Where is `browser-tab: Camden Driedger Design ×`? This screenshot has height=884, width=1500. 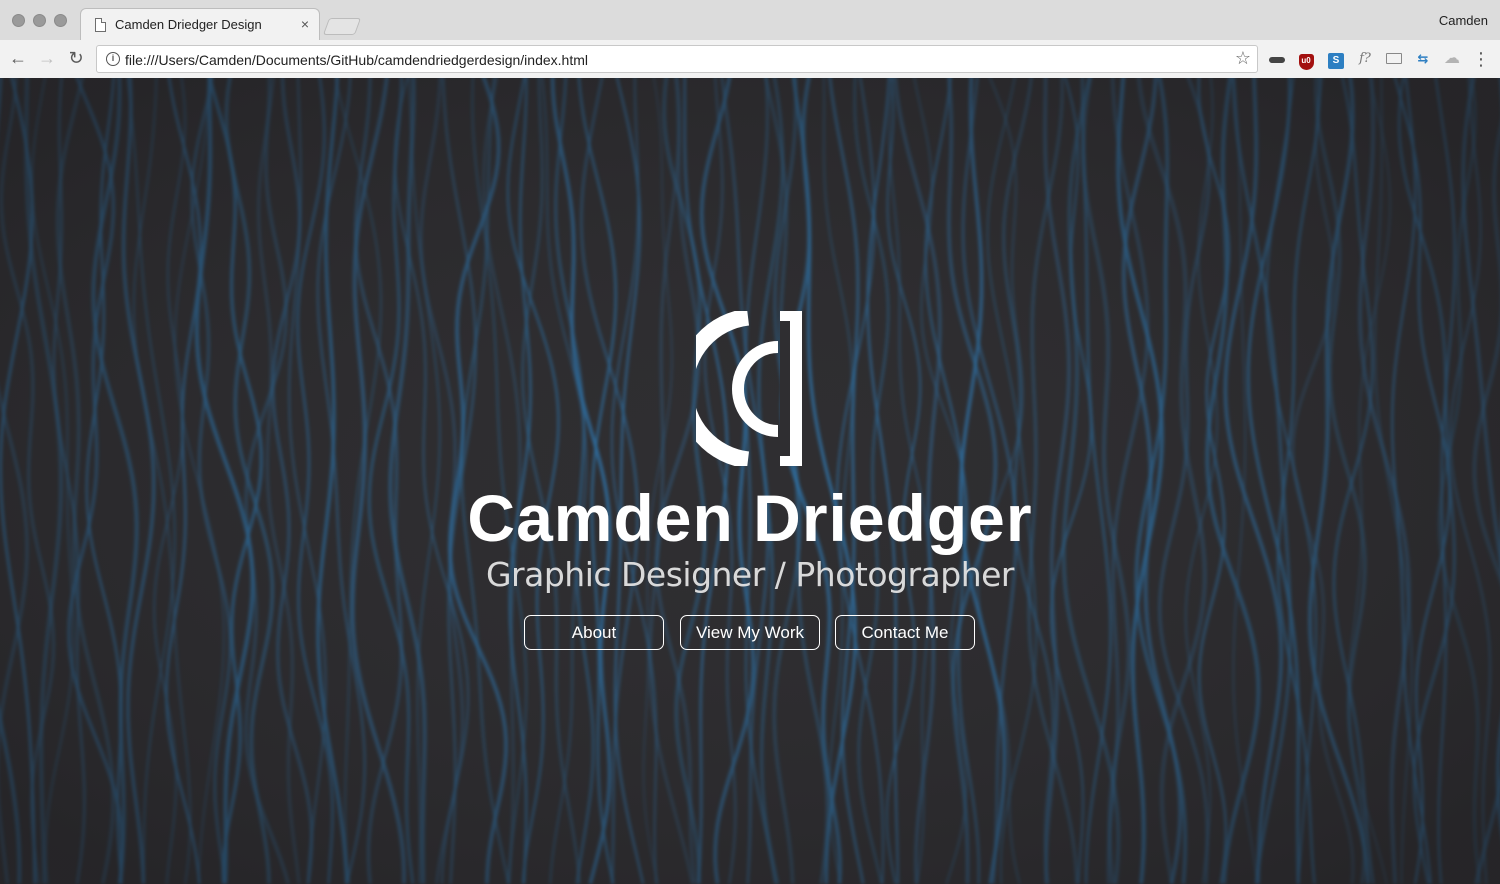
browser-tab: Camden Driedger Design × is located at coordinates (200, 24).